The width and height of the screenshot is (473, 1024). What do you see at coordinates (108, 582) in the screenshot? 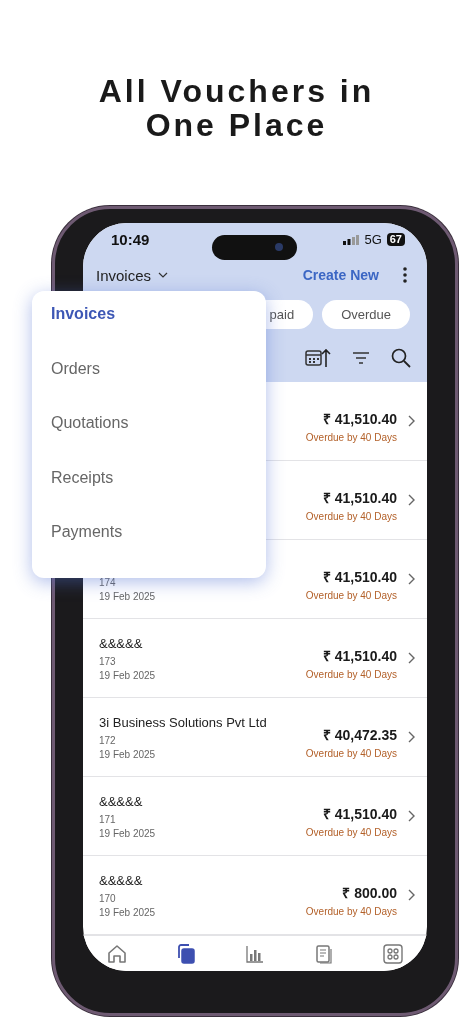
I see `invoice-number: 174` at bounding box center [108, 582].